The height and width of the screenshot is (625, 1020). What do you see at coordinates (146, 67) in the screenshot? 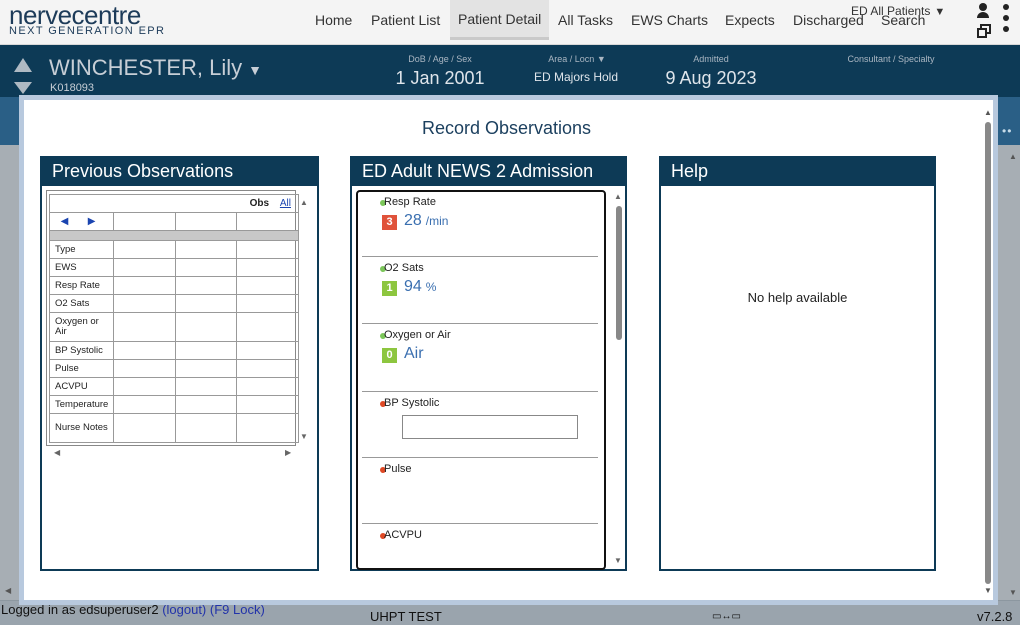
I see `patient-name-text: WINCHESTER, Lily` at bounding box center [146, 67].